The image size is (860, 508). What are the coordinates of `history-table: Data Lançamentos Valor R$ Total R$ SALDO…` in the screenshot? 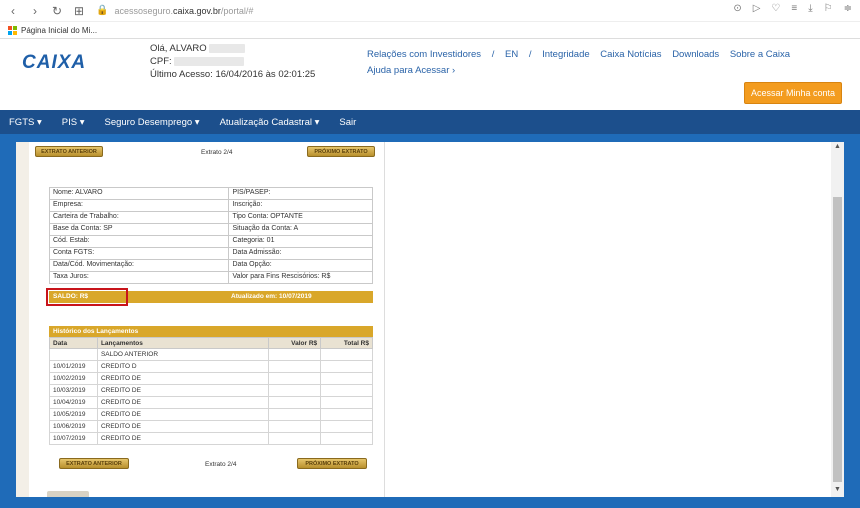 It's located at (211, 391).